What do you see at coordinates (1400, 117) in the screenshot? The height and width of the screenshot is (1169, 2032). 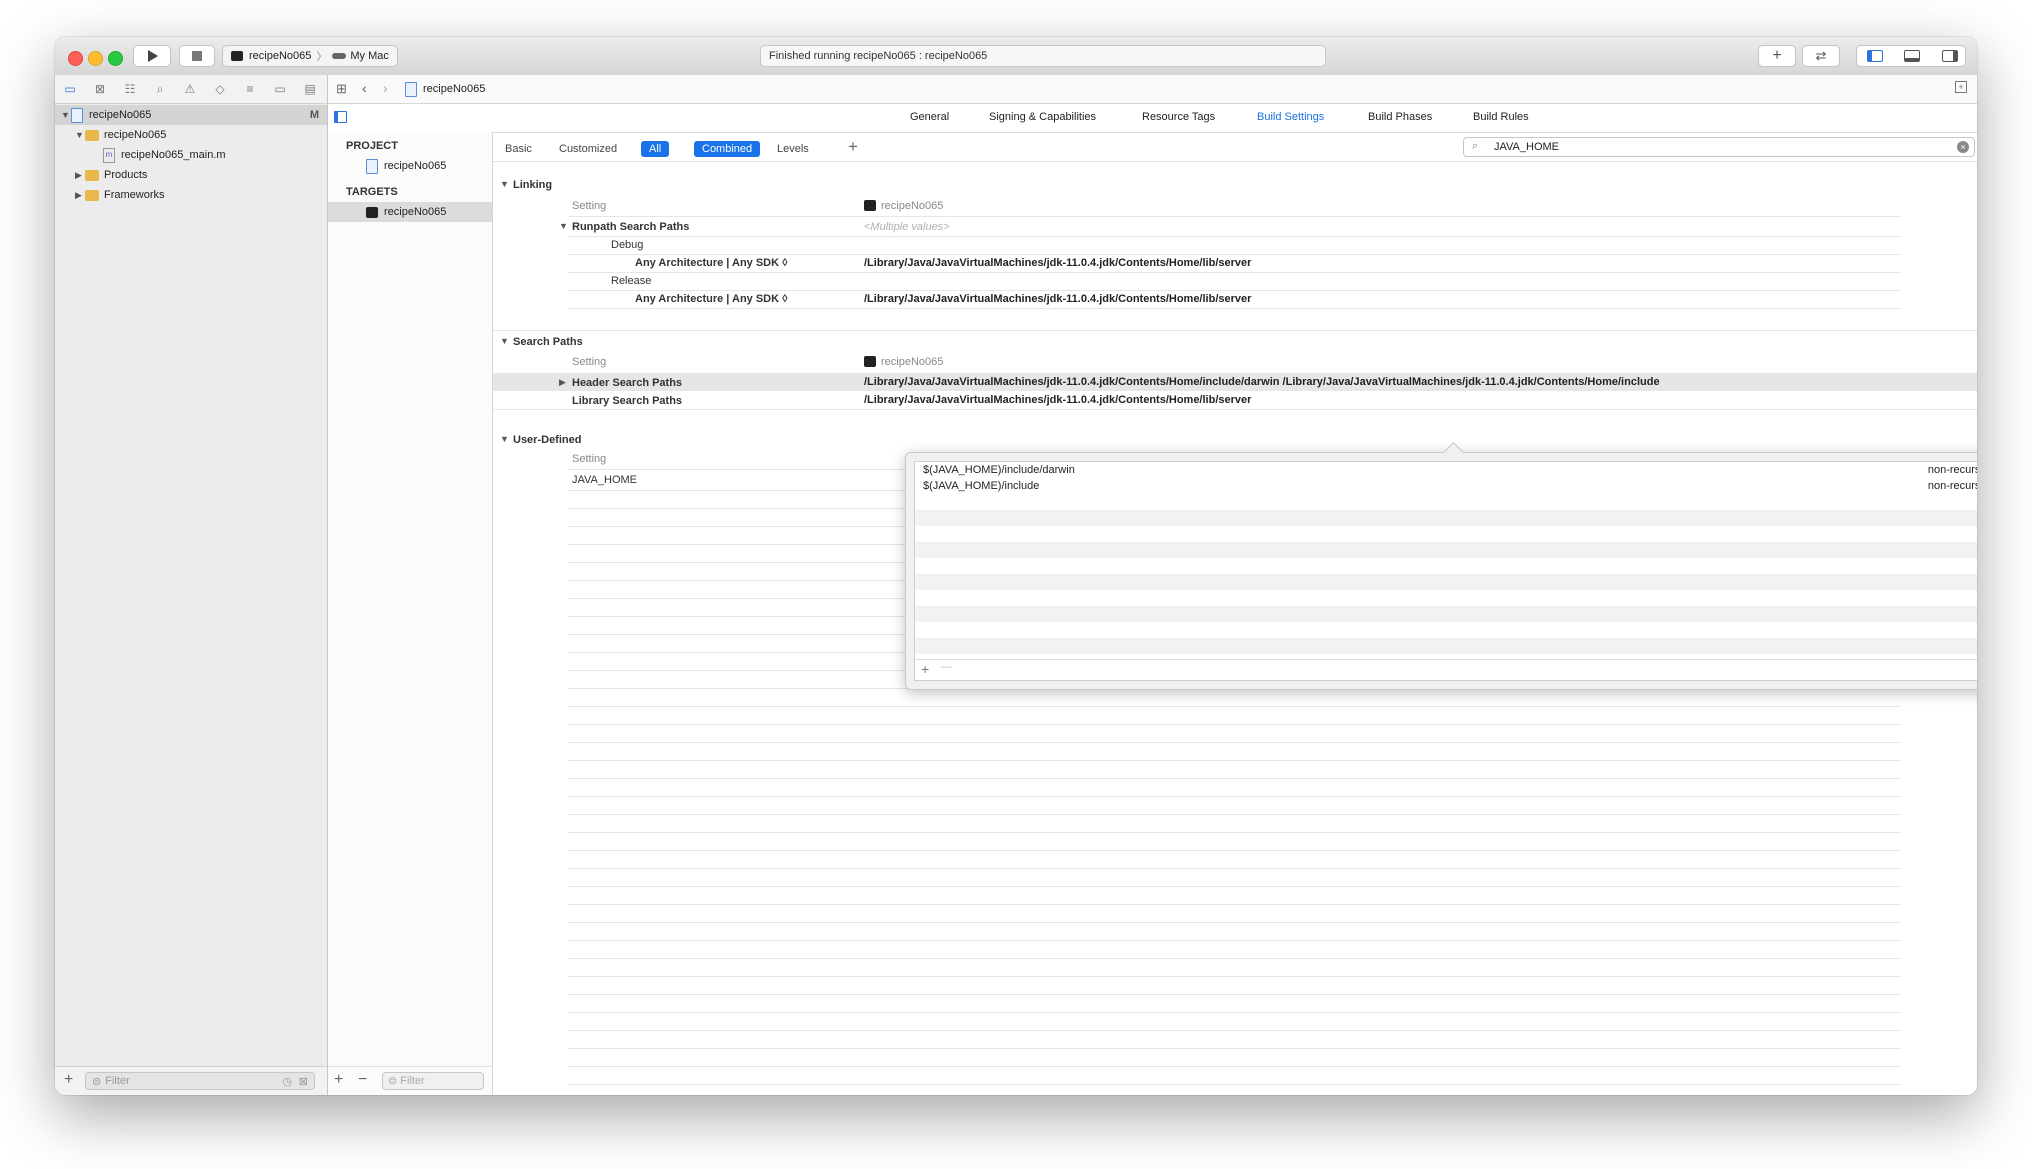 I see `tab-build-phases: Build Phases` at bounding box center [1400, 117].